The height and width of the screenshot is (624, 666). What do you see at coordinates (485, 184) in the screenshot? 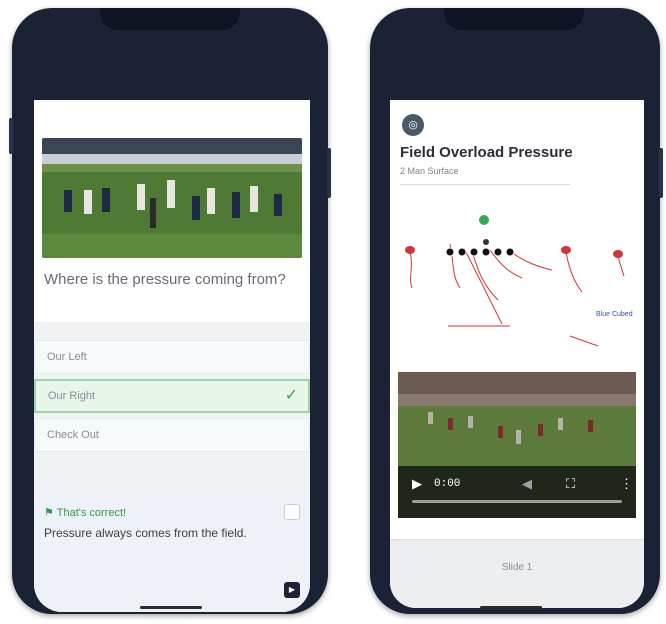
I see `divider` at bounding box center [485, 184].